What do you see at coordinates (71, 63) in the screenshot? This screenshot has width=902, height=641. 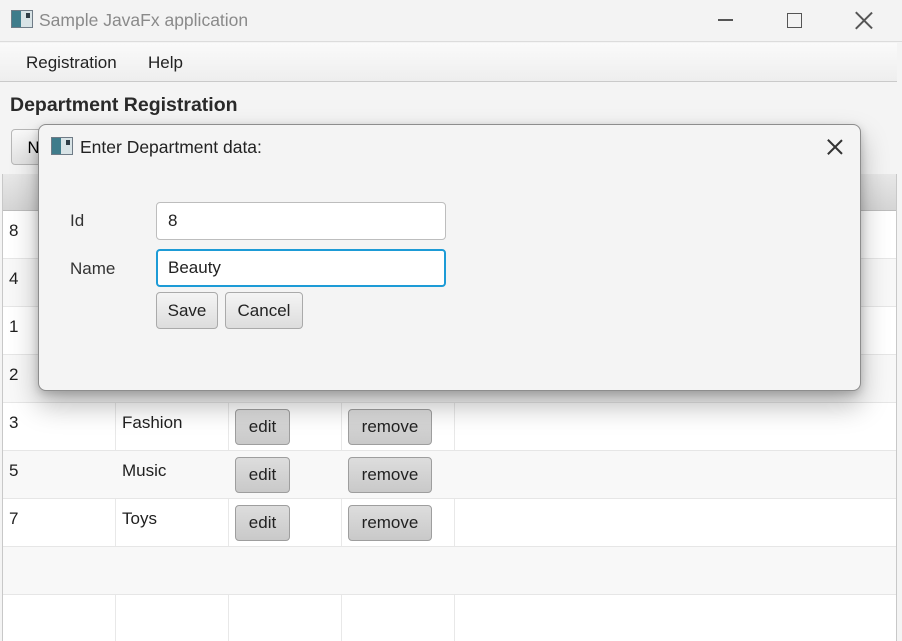 I see `menu-registration: Registration` at bounding box center [71, 63].